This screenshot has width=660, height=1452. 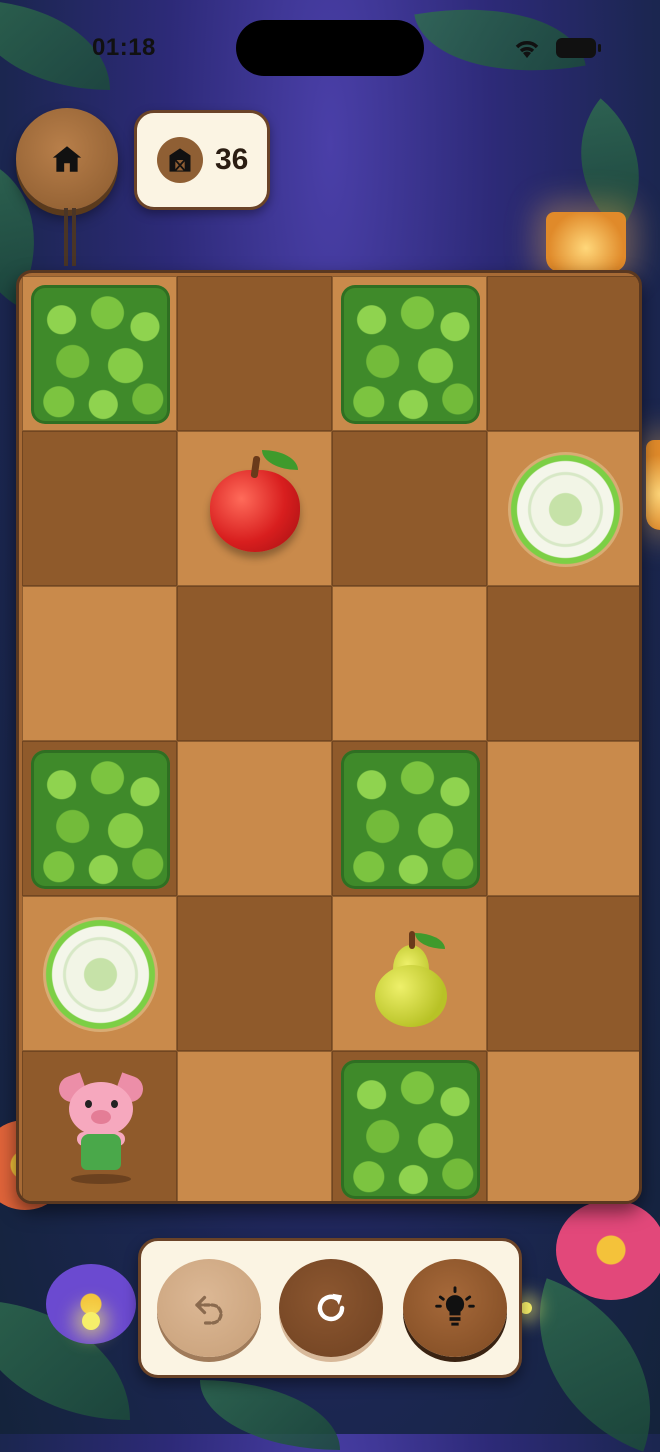 I want to click on wifi-icon, so click(x=527, y=49).